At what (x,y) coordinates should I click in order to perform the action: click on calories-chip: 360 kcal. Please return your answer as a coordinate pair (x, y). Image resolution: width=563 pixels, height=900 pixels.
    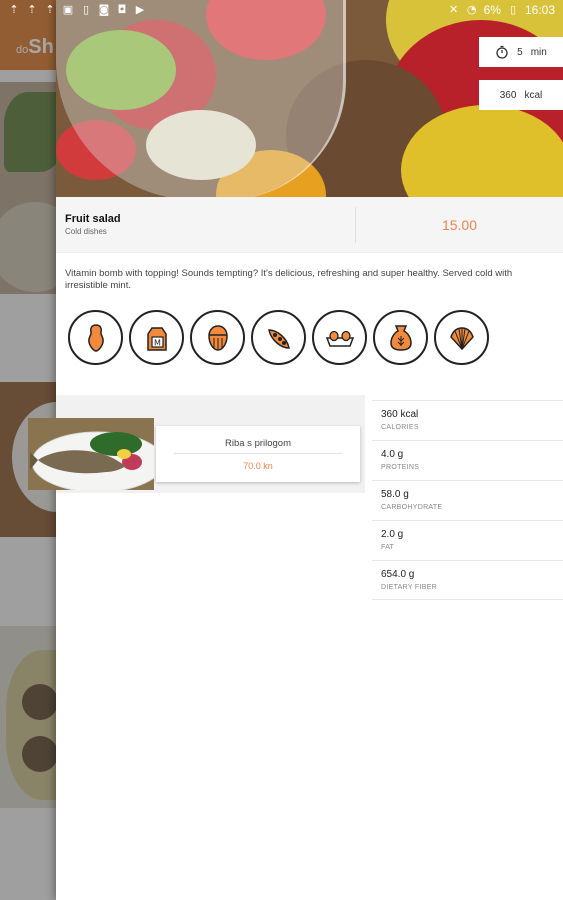
    Looking at the image, I should click on (521, 95).